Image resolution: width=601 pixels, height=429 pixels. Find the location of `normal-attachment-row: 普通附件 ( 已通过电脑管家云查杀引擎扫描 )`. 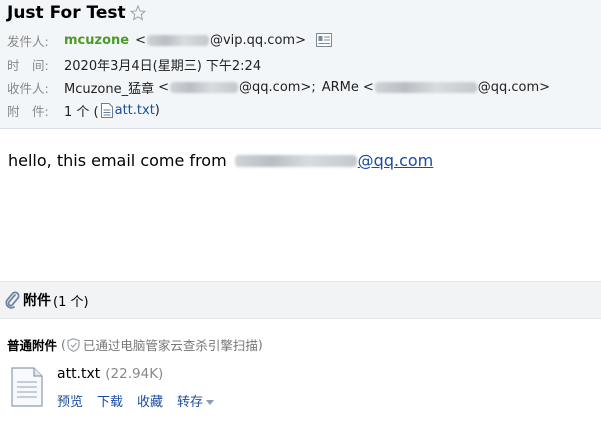

normal-attachment-row: 普通附件 ( 已通过电脑管家云查杀引擎扫描 ) is located at coordinates (135, 345).